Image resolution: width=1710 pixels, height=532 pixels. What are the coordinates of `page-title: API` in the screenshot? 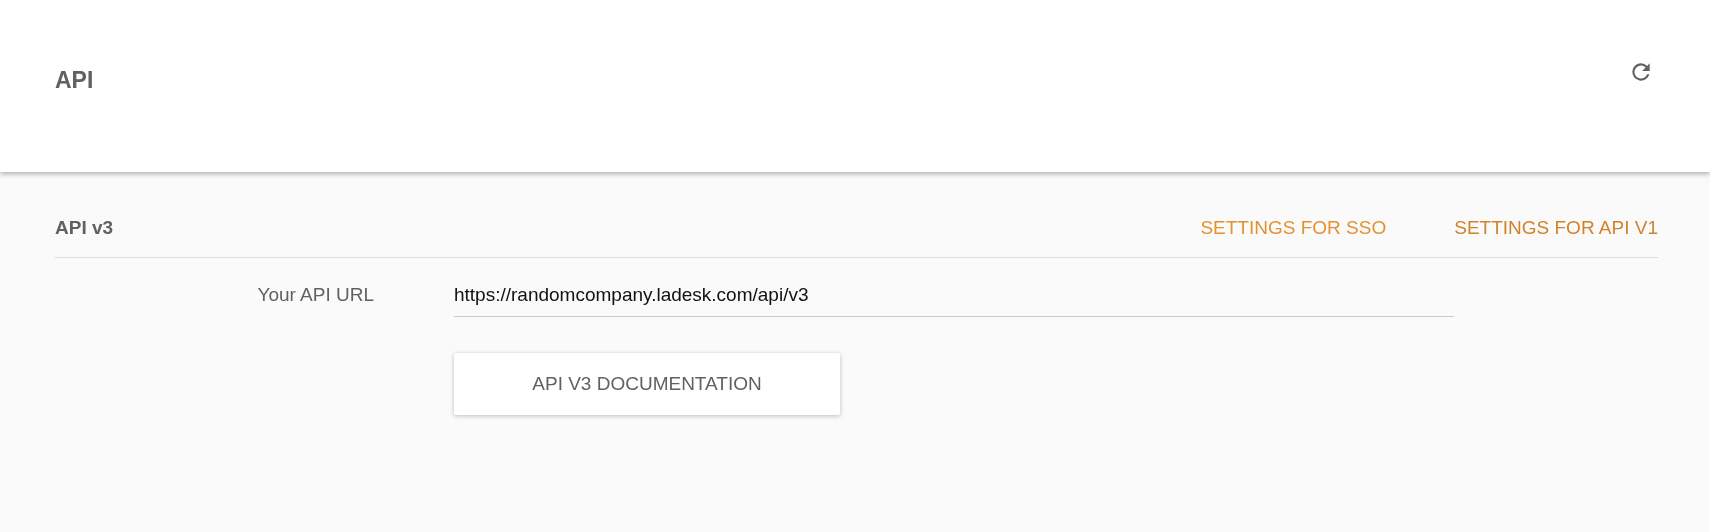 It's located at (74, 80).